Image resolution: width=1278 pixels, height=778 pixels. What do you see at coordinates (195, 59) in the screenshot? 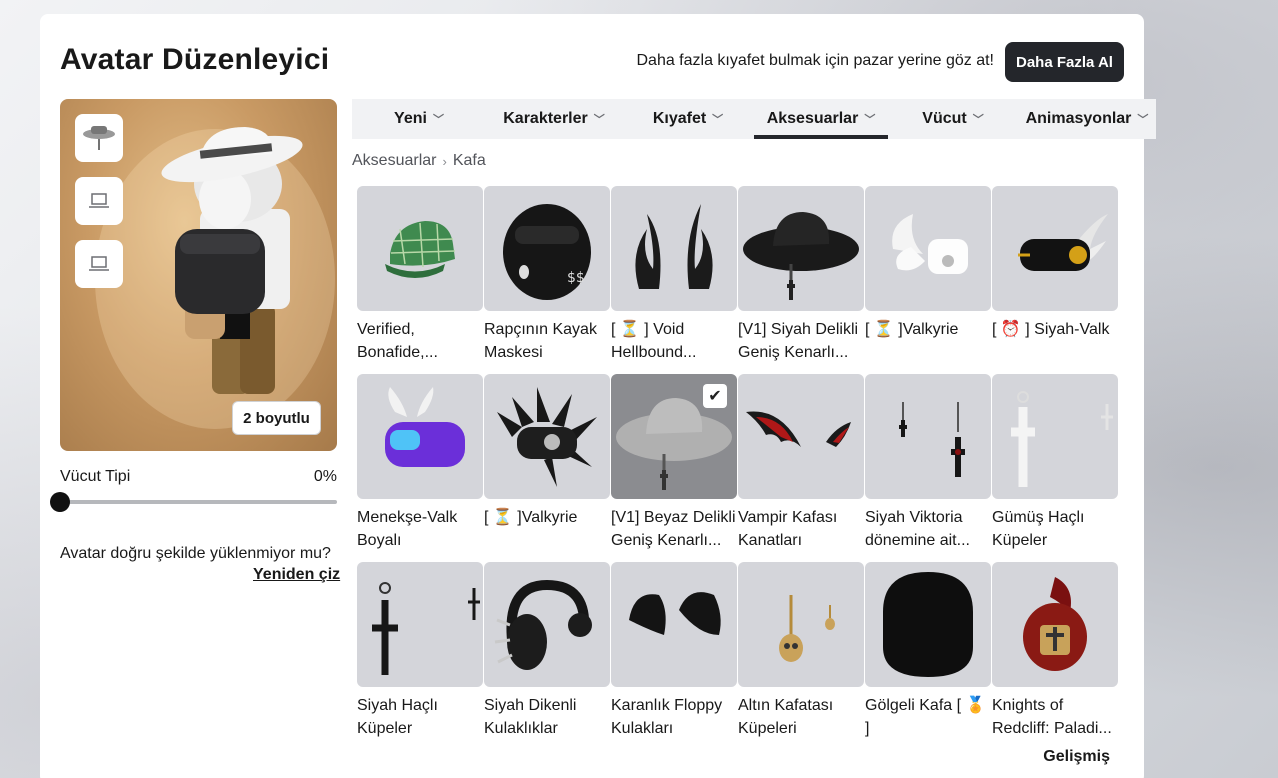
I see `page-title: Avatar Düzenleyici` at bounding box center [195, 59].